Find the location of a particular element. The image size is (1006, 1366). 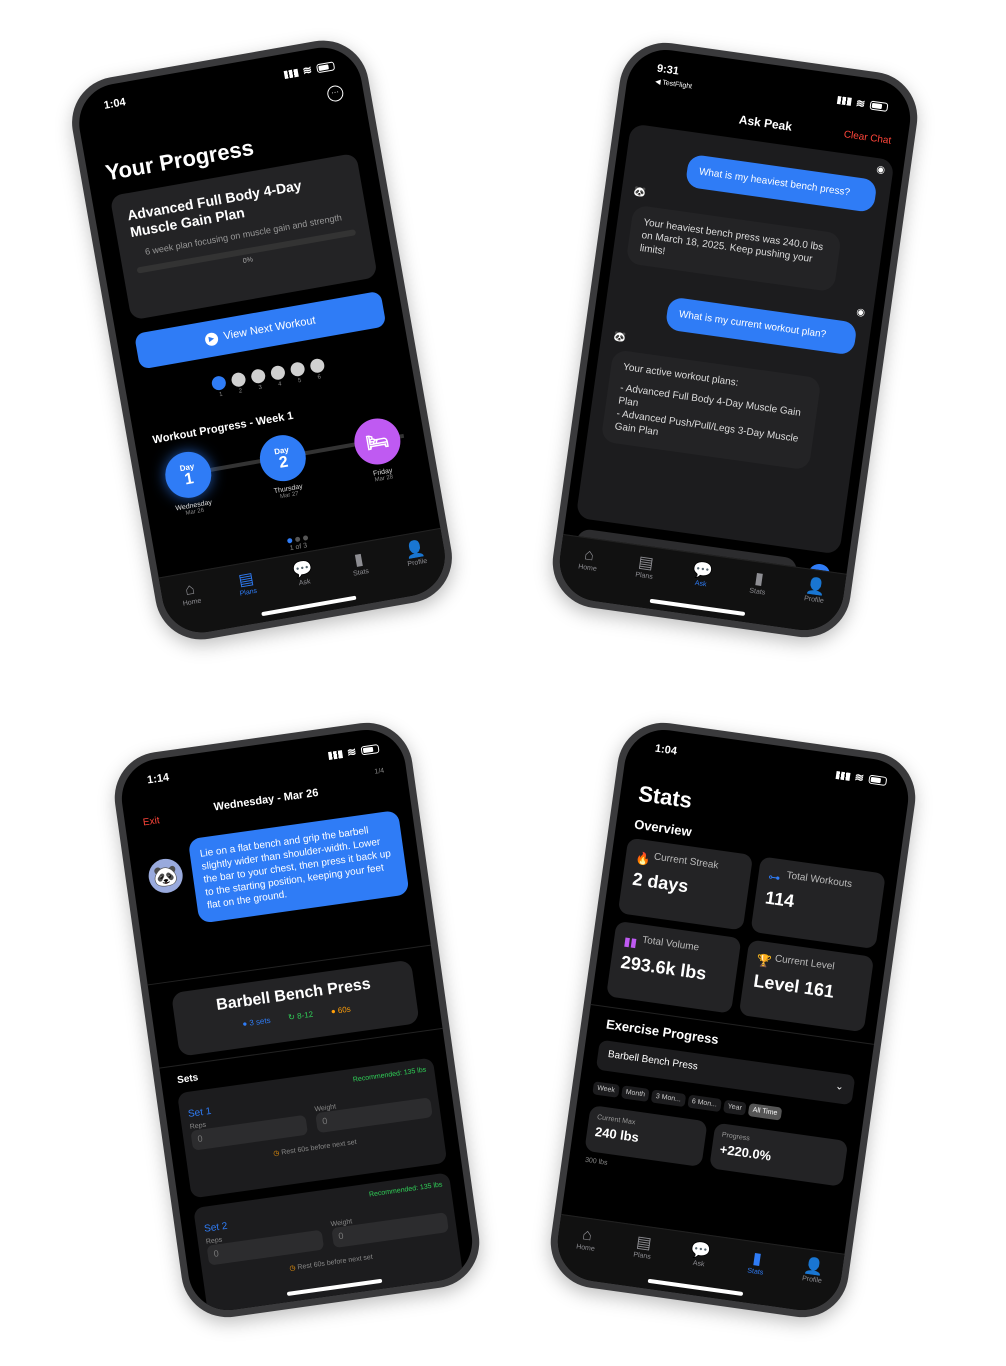

week-dot: 1 is located at coordinates (219, 387).